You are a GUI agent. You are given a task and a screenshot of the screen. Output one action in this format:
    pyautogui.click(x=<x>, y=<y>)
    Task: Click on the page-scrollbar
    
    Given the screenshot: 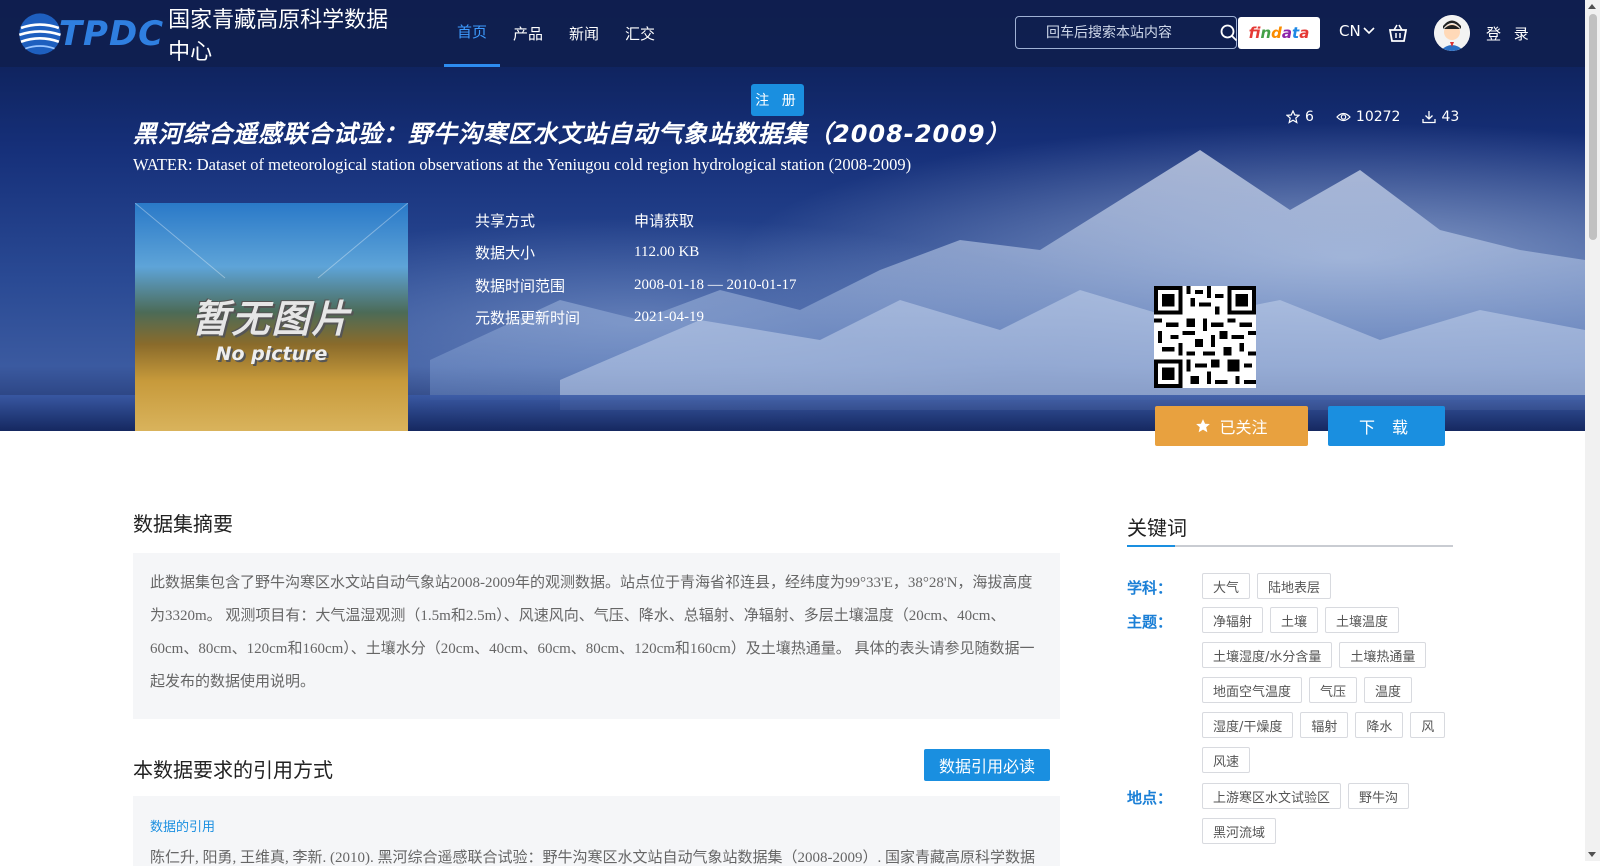 What is the action you would take?
    pyautogui.click(x=1592, y=430)
    